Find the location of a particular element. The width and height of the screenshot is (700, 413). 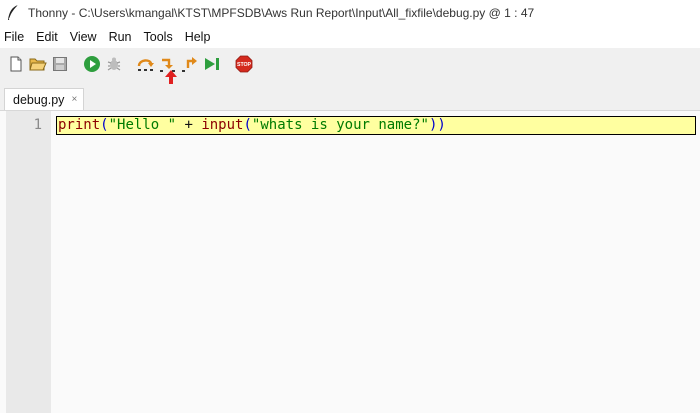

code-token-string: "Hello " is located at coordinates (142, 125).